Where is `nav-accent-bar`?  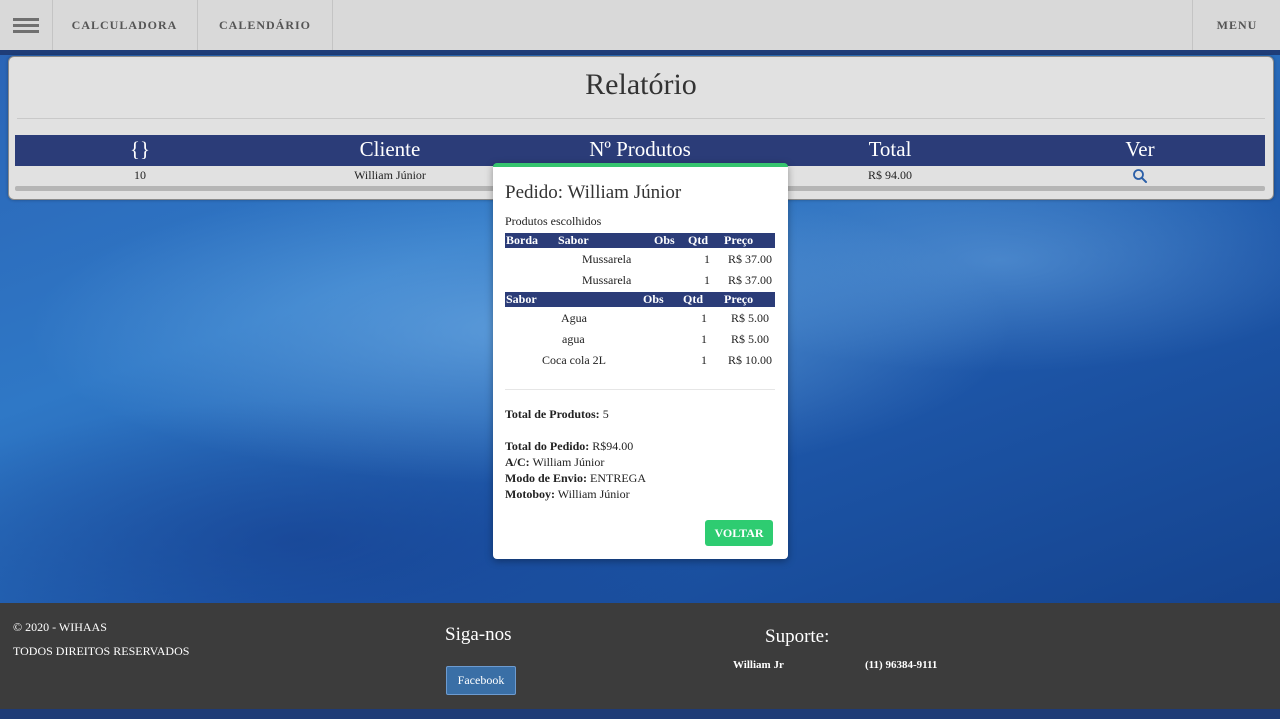 nav-accent-bar is located at coordinates (640, 52).